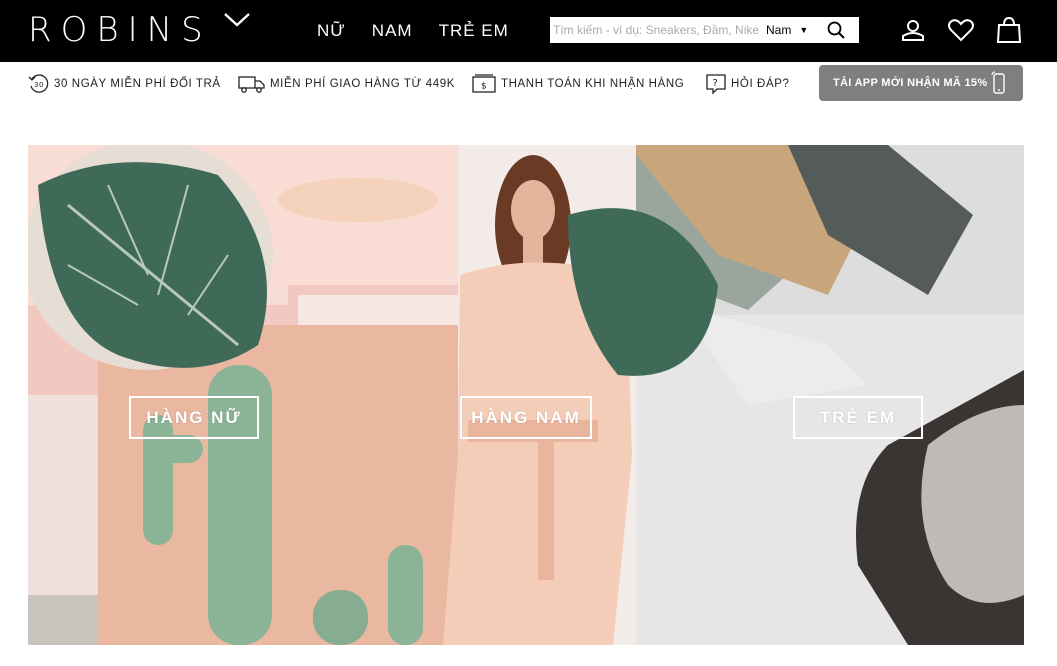 This screenshot has width=1057, height=666. What do you see at coordinates (1009, 30) in the screenshot?
I see `shopping-bag-icon` at bounding box center [1009, 30].